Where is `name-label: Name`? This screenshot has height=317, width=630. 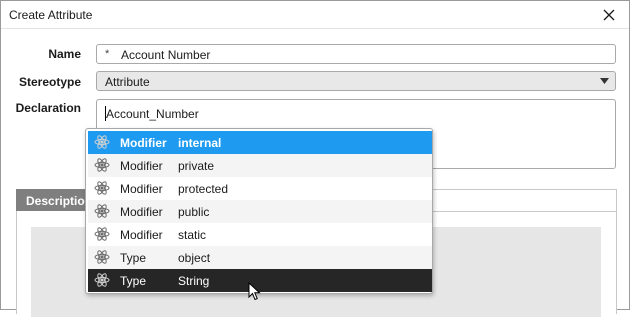
name-label: Name is located at coordinates (64, 54).